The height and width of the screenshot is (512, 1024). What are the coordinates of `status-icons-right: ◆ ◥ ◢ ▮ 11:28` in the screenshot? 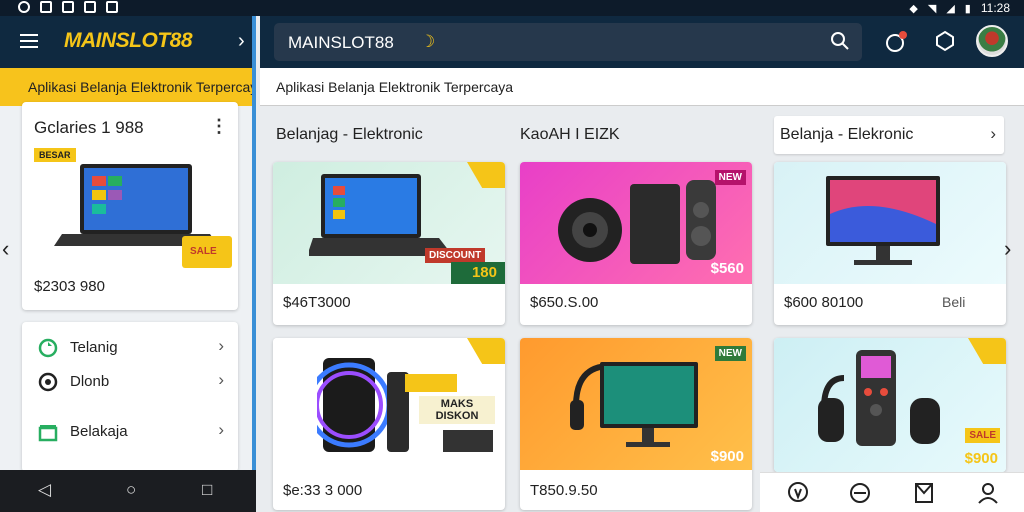 It's located at (959, 8).